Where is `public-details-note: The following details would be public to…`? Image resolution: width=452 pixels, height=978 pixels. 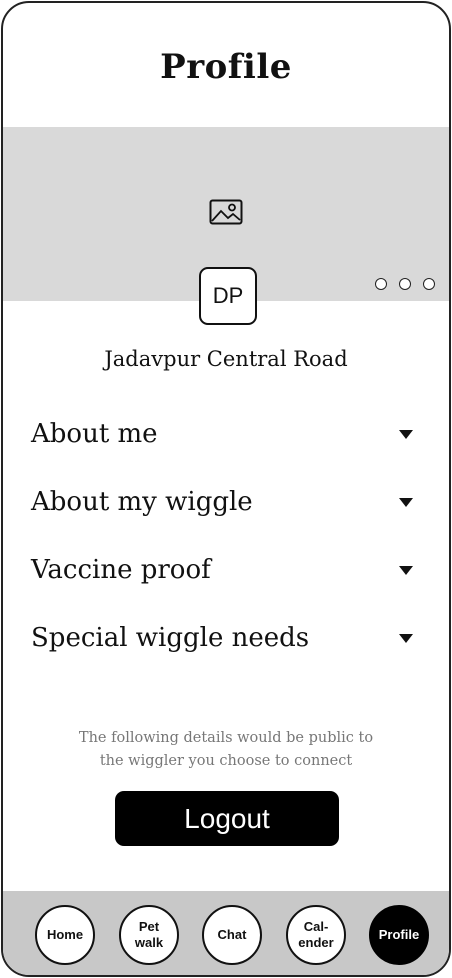
public-details-note: The following details would be public to… is located at coordinates (226, 750).